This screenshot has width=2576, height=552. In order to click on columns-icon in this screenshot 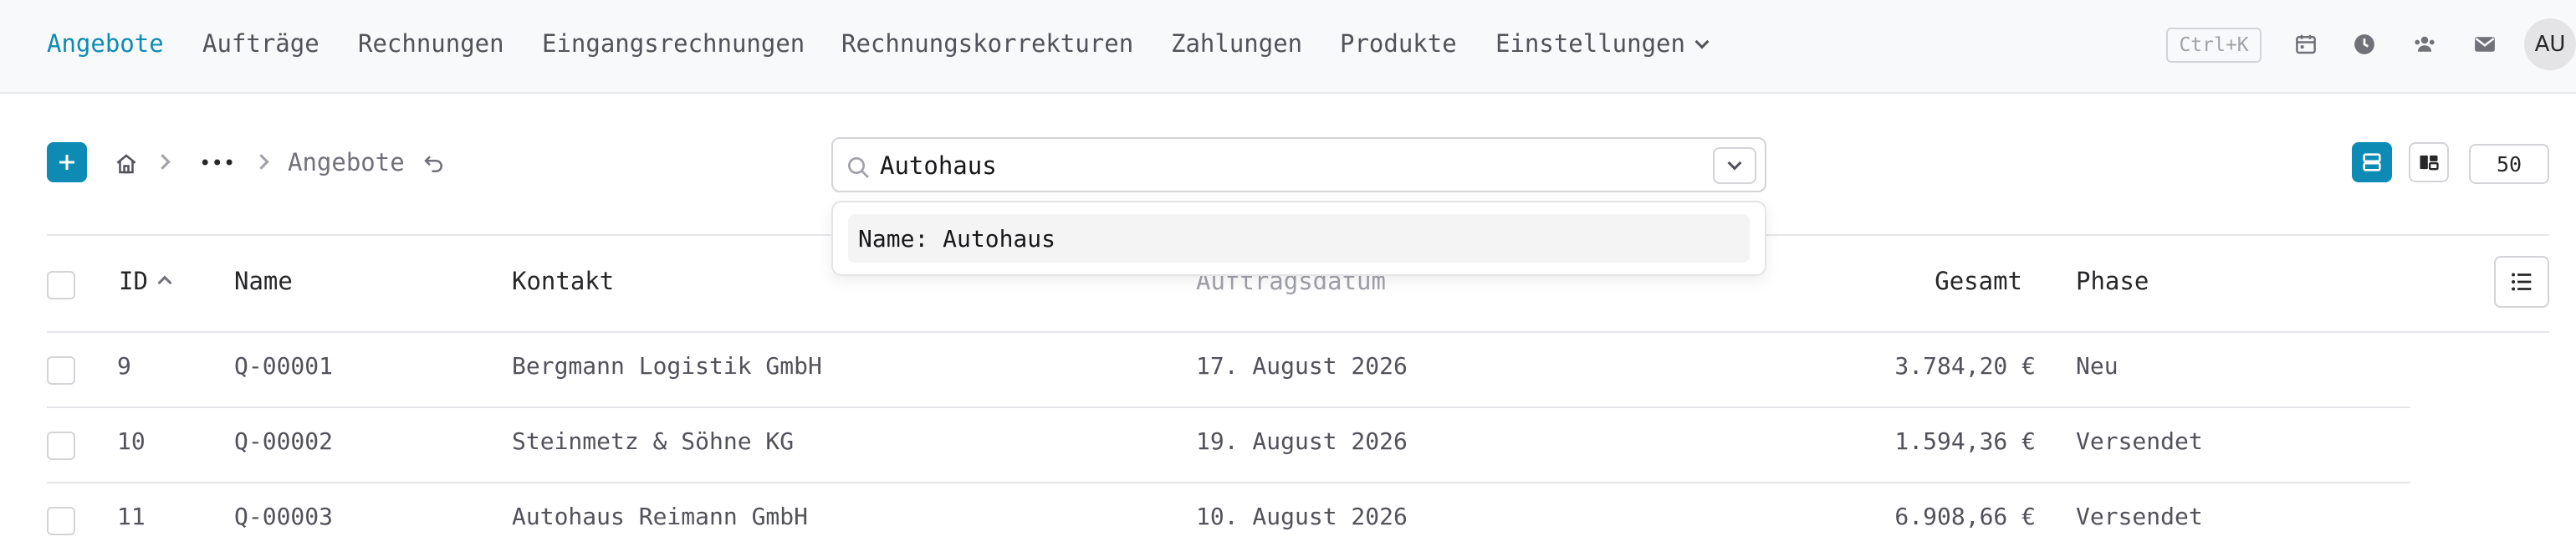, I will do `click(2522, 282)`.